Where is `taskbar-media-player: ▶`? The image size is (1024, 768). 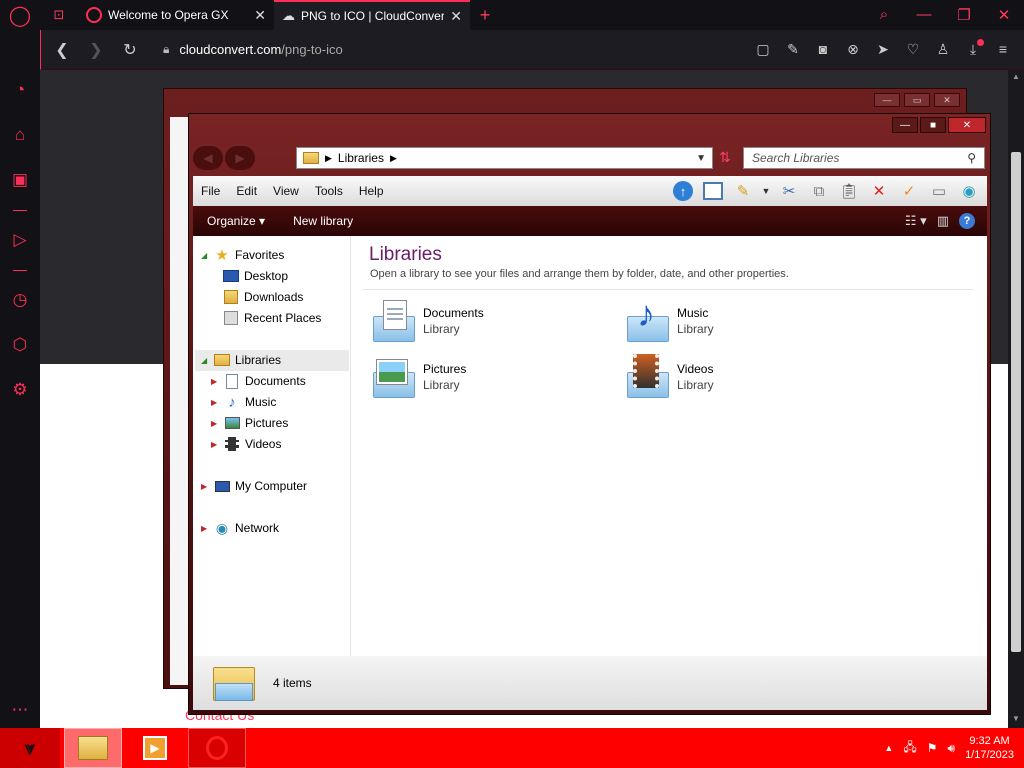 taskbar-media-player: ▶ is located at coordinates (155, 748).